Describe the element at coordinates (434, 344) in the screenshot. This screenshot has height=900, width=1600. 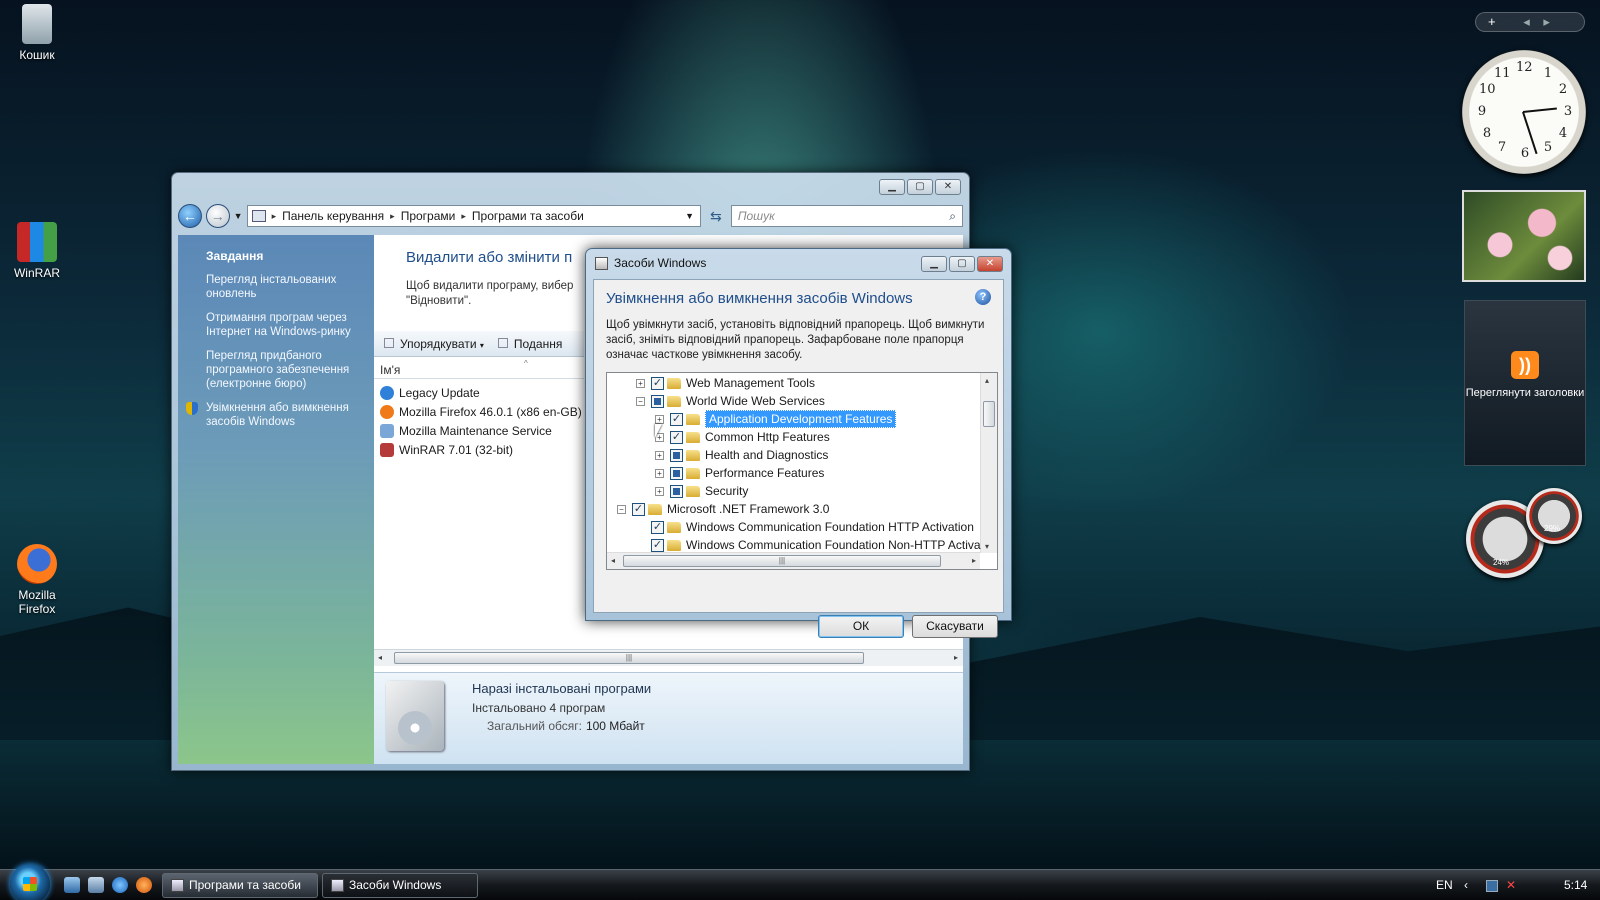
I see `organize-button: Упорядкувати ▾` at that location.